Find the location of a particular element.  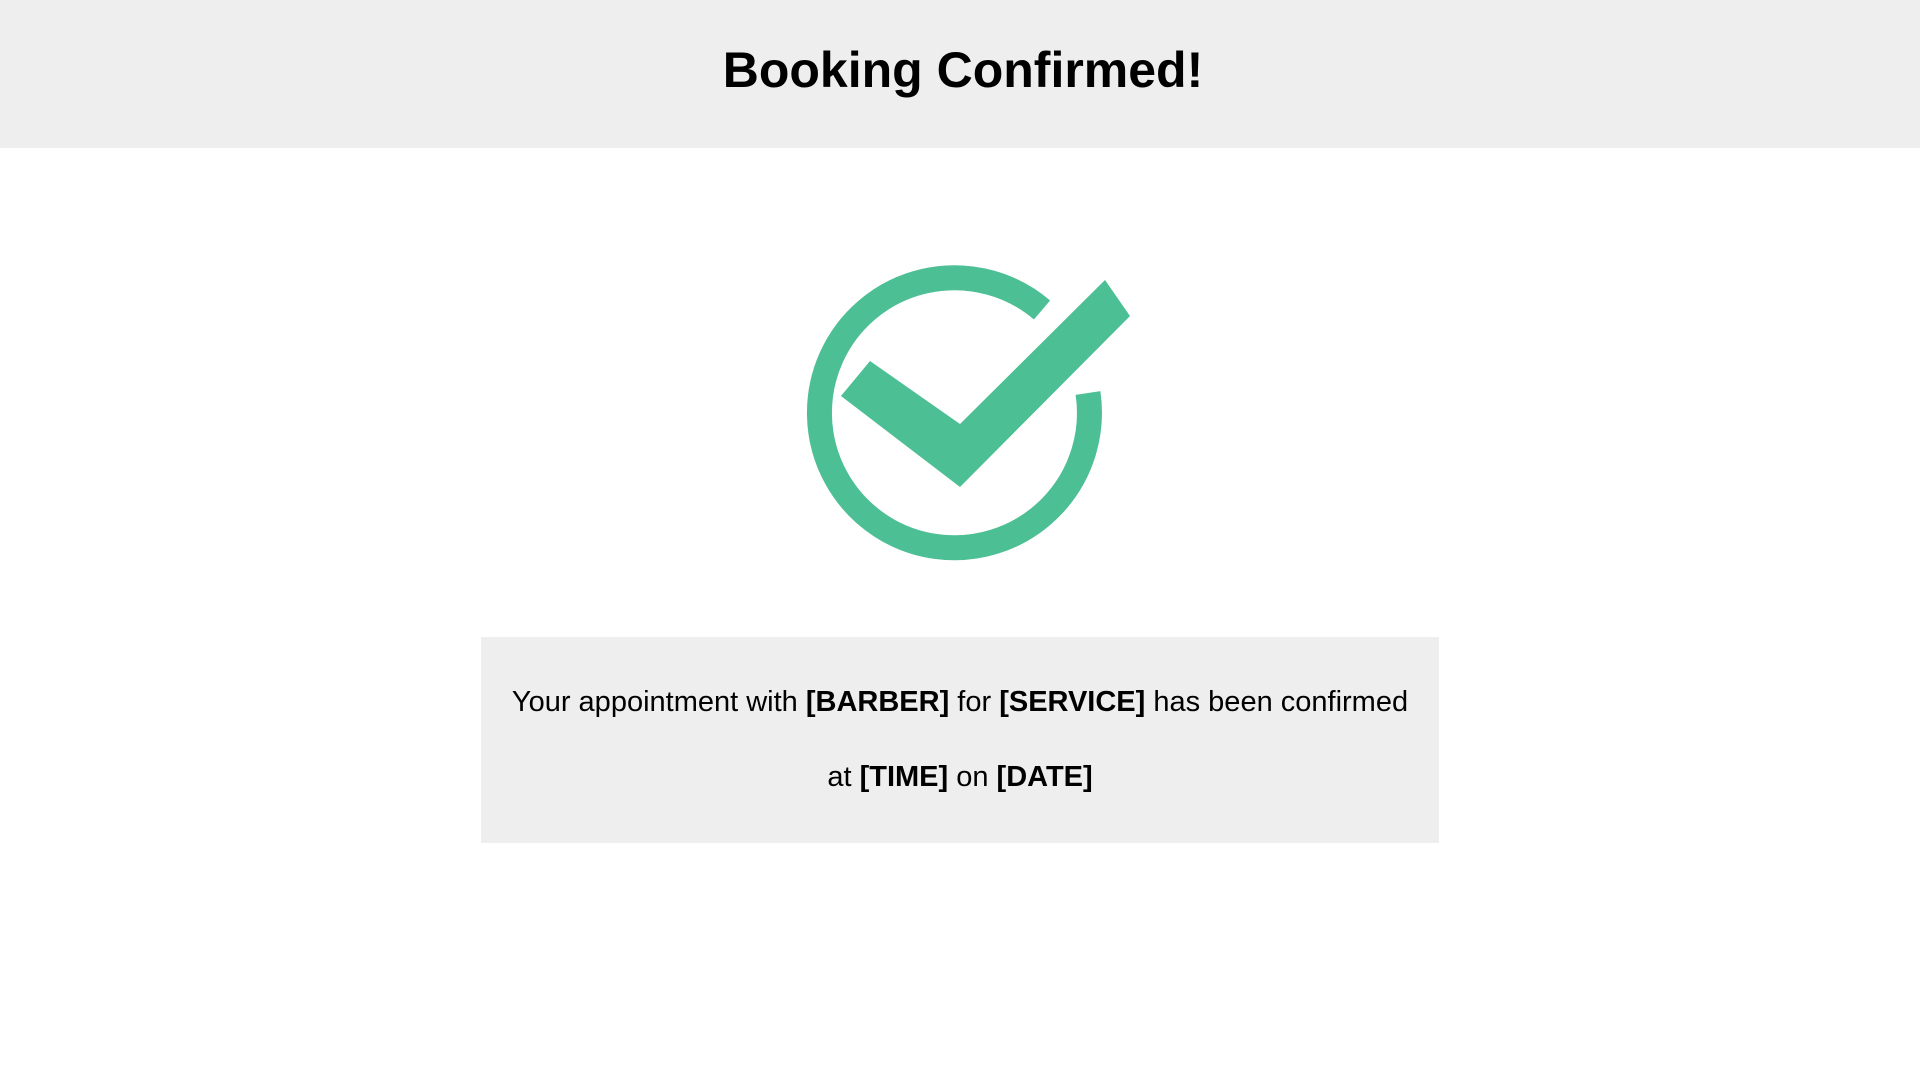

message-line-2: at [TIME] on [DATE] is located at coordinates (960, 777).